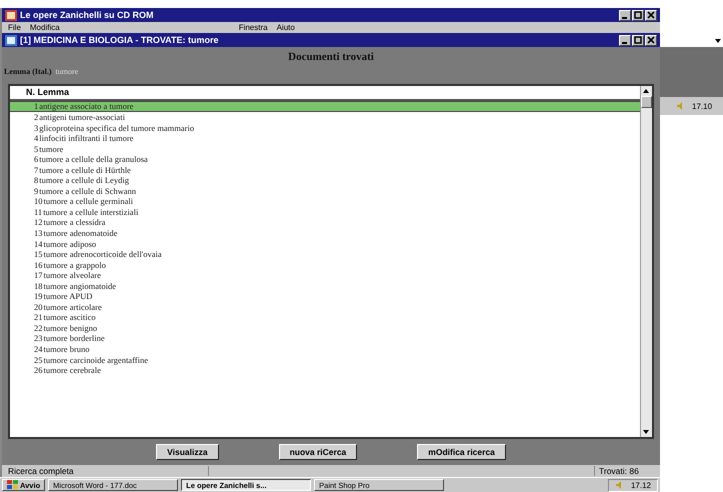  I want to click on list-row: 11tumore a cellule interstiziali, so click(325, 212).